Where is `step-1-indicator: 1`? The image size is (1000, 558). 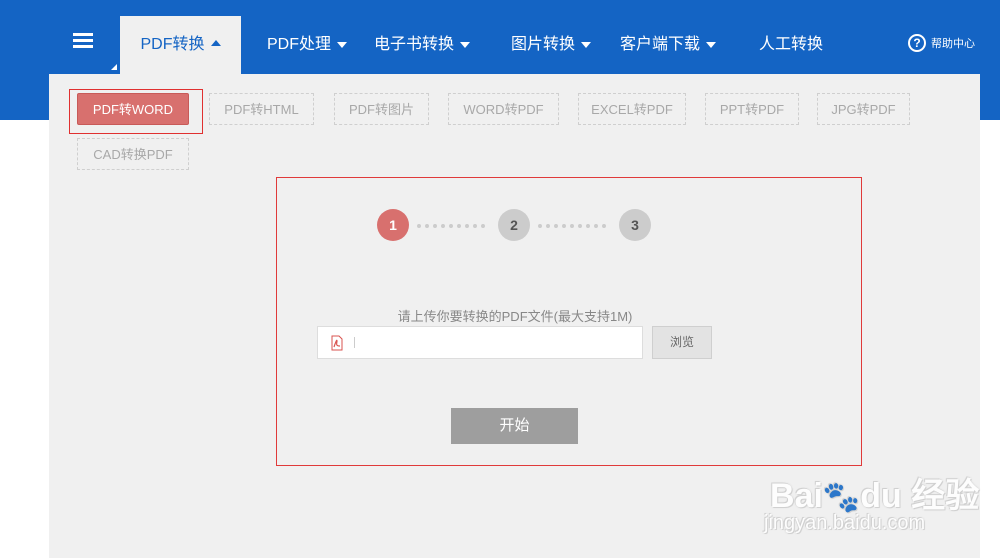
step-1-indicator: 1 is located at coordinates (393, 225).